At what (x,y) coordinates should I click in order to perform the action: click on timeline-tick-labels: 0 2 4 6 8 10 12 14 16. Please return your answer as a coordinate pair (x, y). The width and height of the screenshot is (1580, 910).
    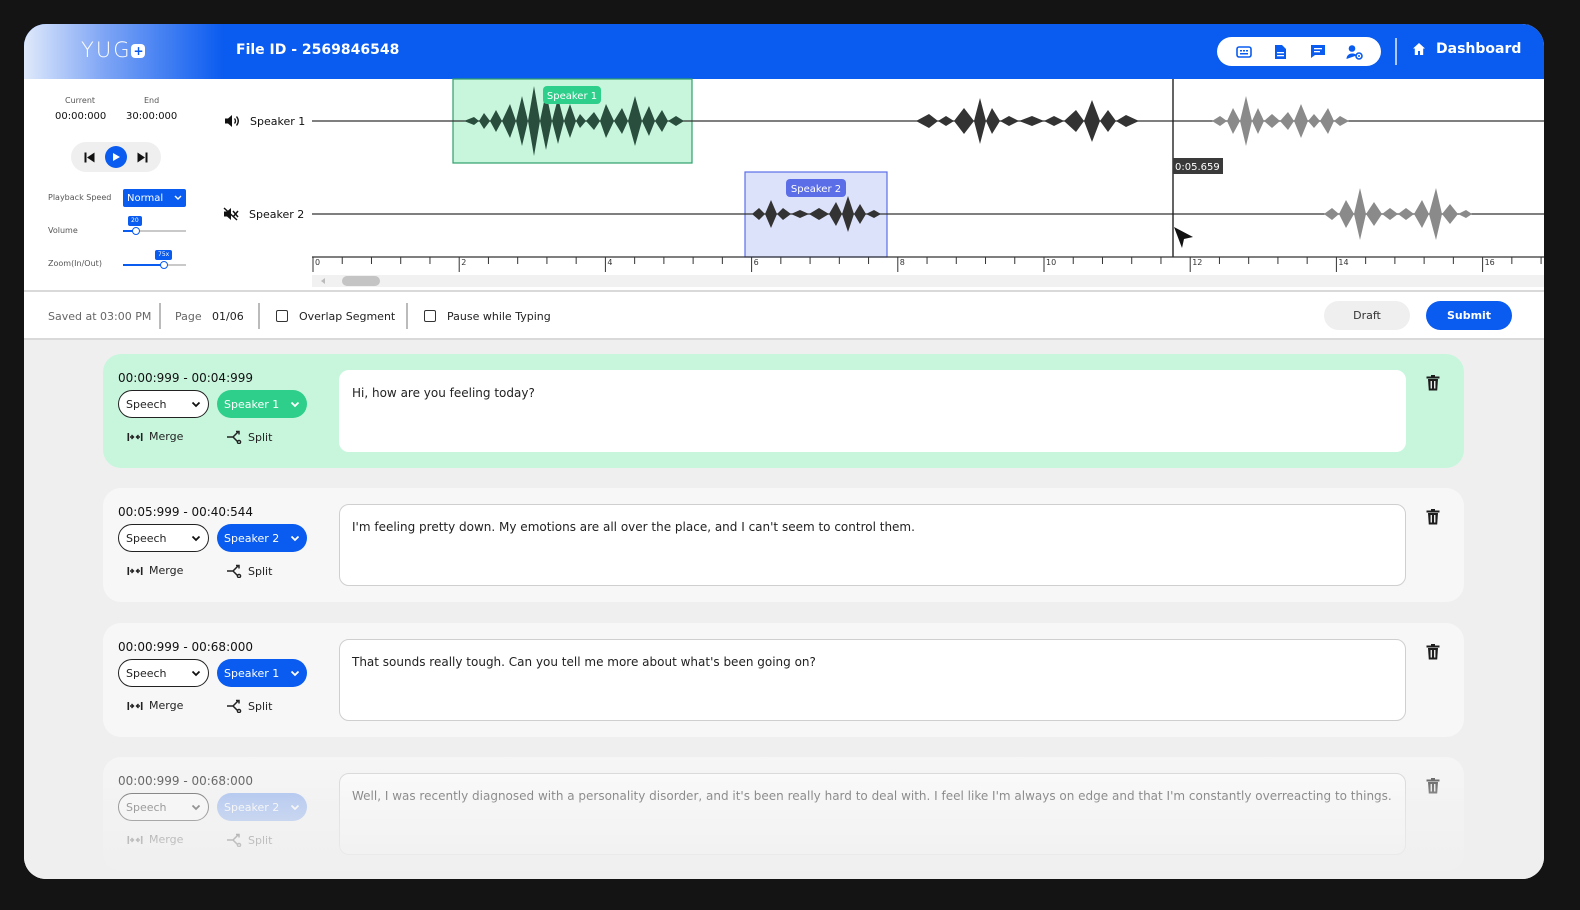
    Looking at the image, I should click on (905, 262).